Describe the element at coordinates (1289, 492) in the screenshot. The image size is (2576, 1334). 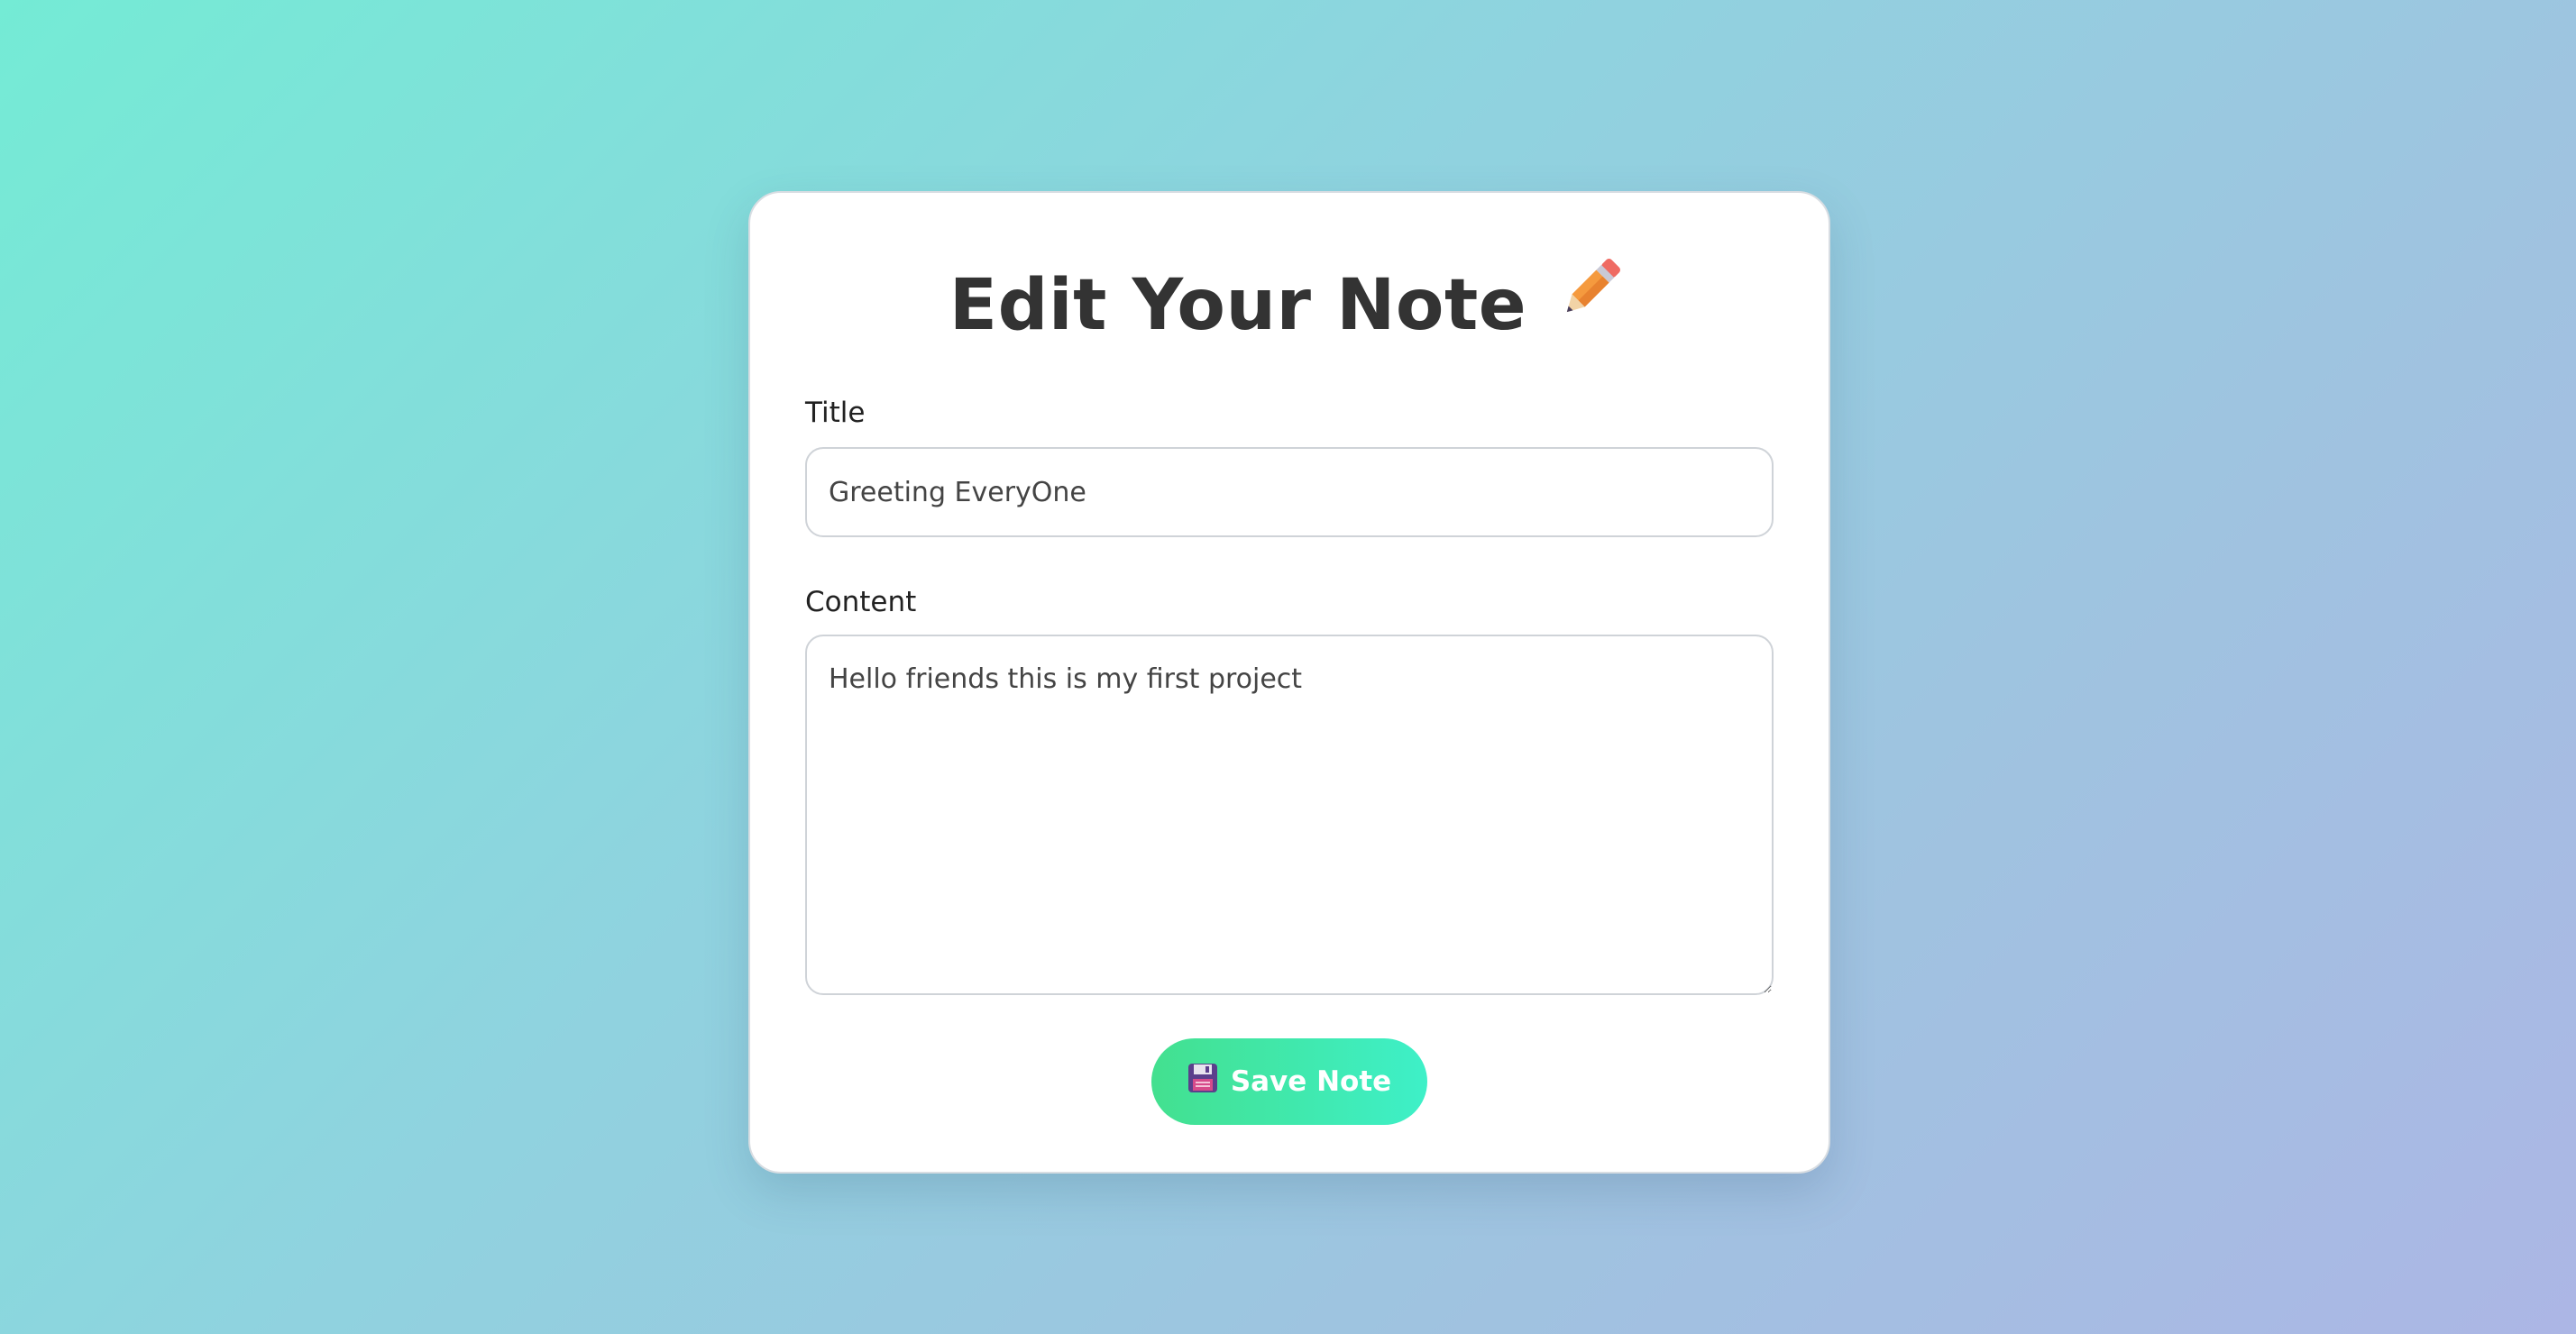
I see `title-input` at that location.